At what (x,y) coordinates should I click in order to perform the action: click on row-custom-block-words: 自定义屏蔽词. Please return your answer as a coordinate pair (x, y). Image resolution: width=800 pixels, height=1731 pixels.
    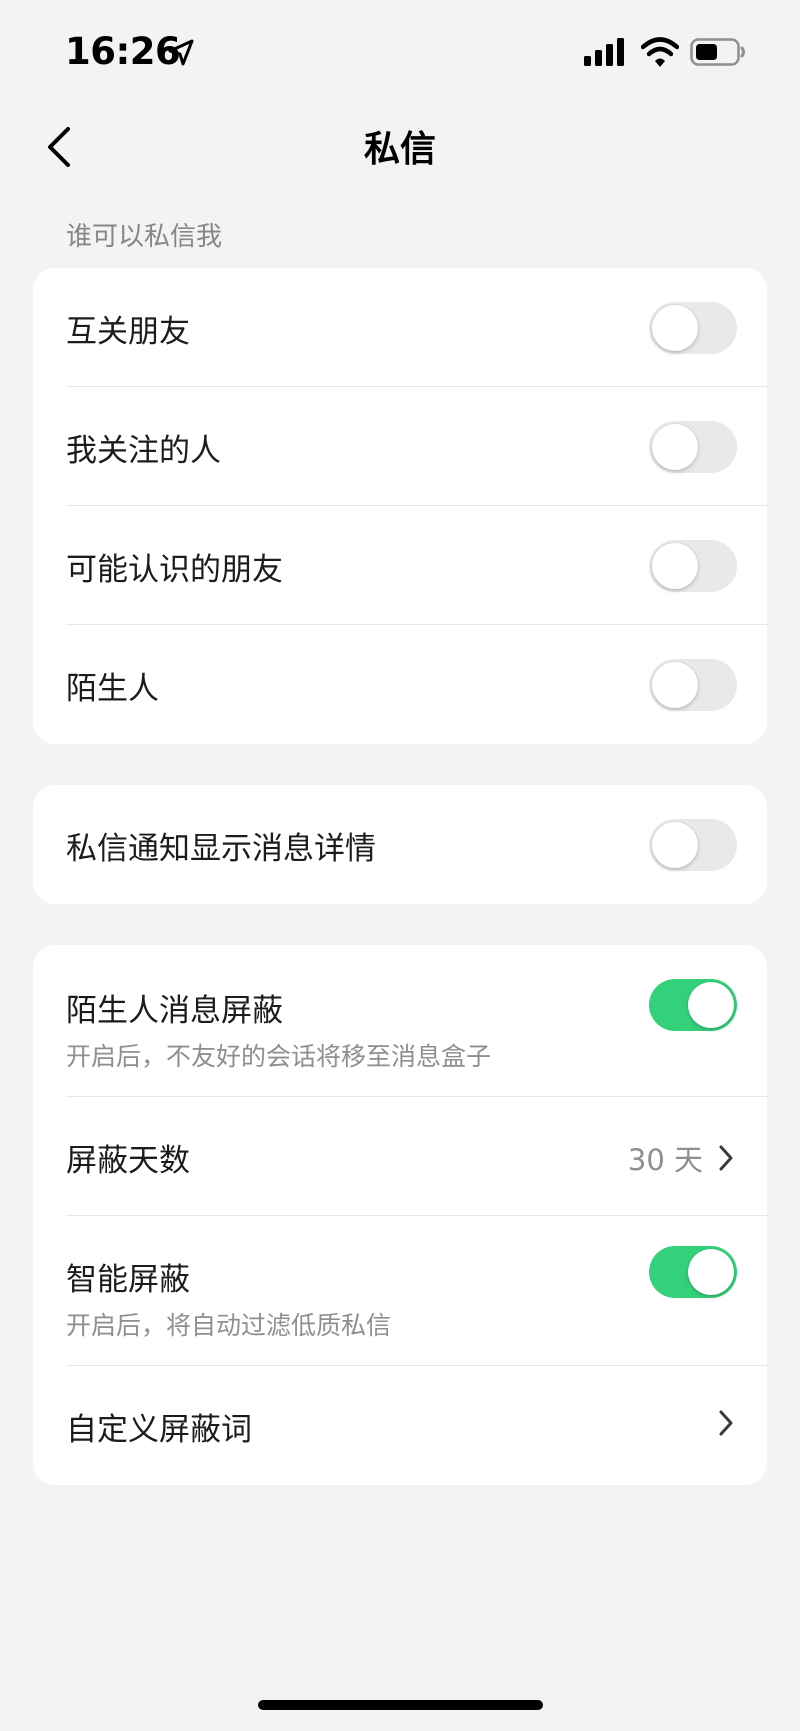
    Looking at the image, I should click on (400, 1425).